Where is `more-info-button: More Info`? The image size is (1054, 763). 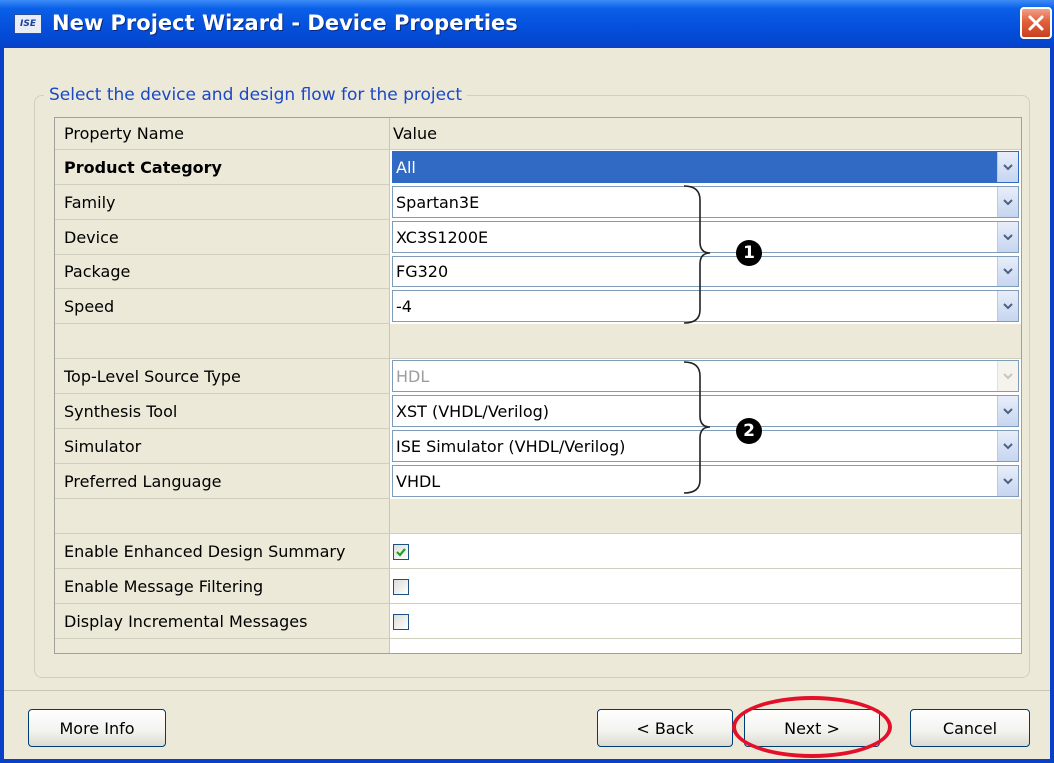
more-info-button: More Info is located at coordinates (97, 728).